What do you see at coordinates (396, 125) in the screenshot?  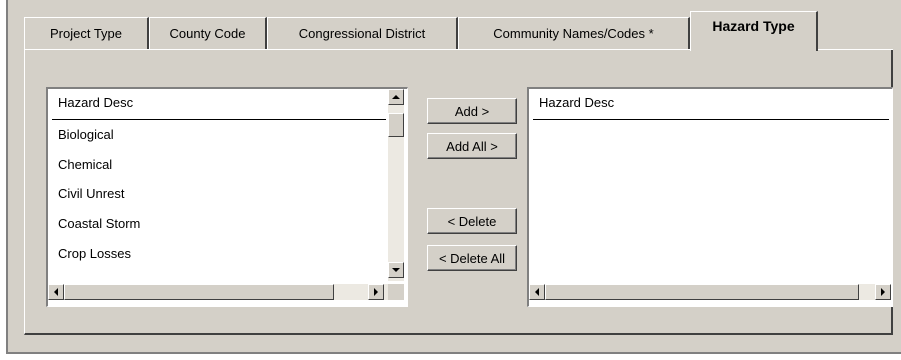 I see `vertical-scroll-thumb` at bounding box center [396, 125].